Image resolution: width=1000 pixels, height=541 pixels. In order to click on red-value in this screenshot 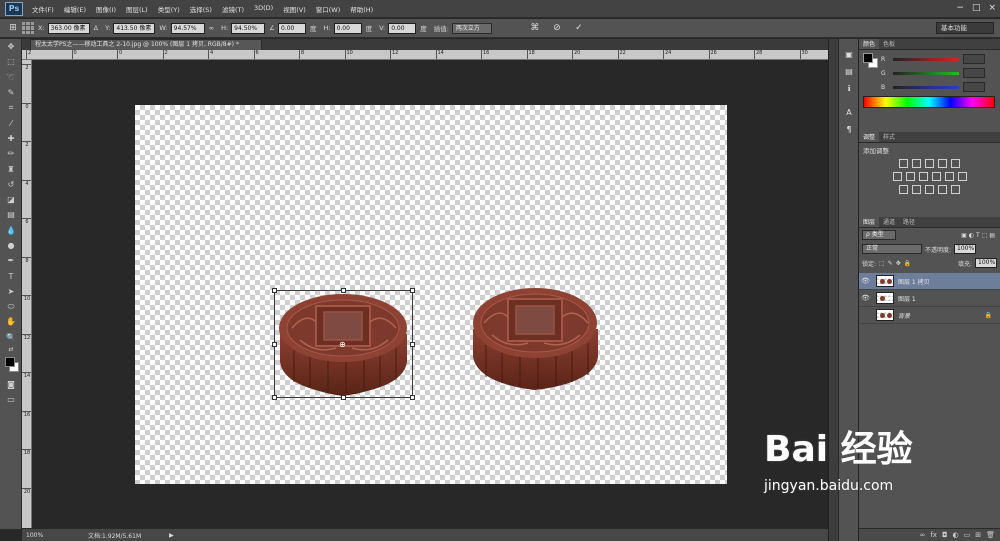, I will do `click(974, 59)`.